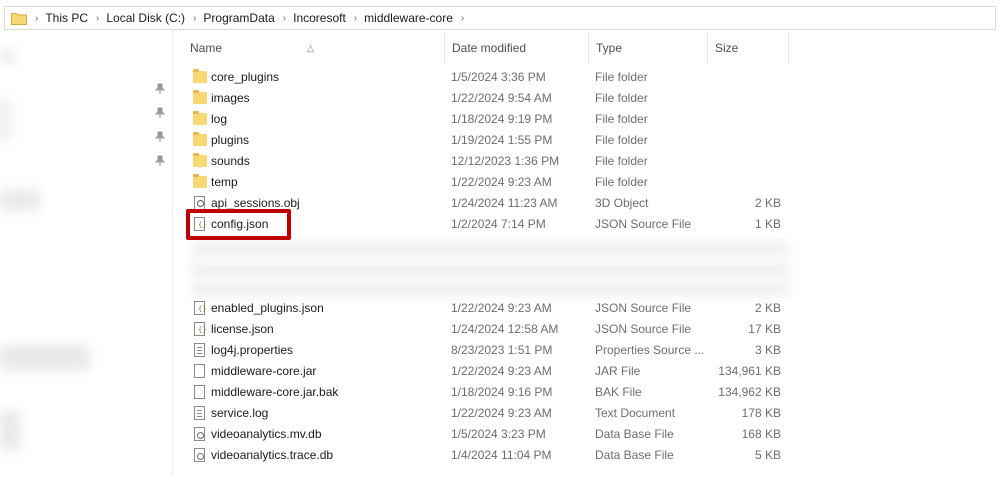 The height and width of the screenshot is (477, 1000). What do you see at coordinates (199, 203) in the screenshot?
I see `3d-object-icon` at bounding box center [199, 203].